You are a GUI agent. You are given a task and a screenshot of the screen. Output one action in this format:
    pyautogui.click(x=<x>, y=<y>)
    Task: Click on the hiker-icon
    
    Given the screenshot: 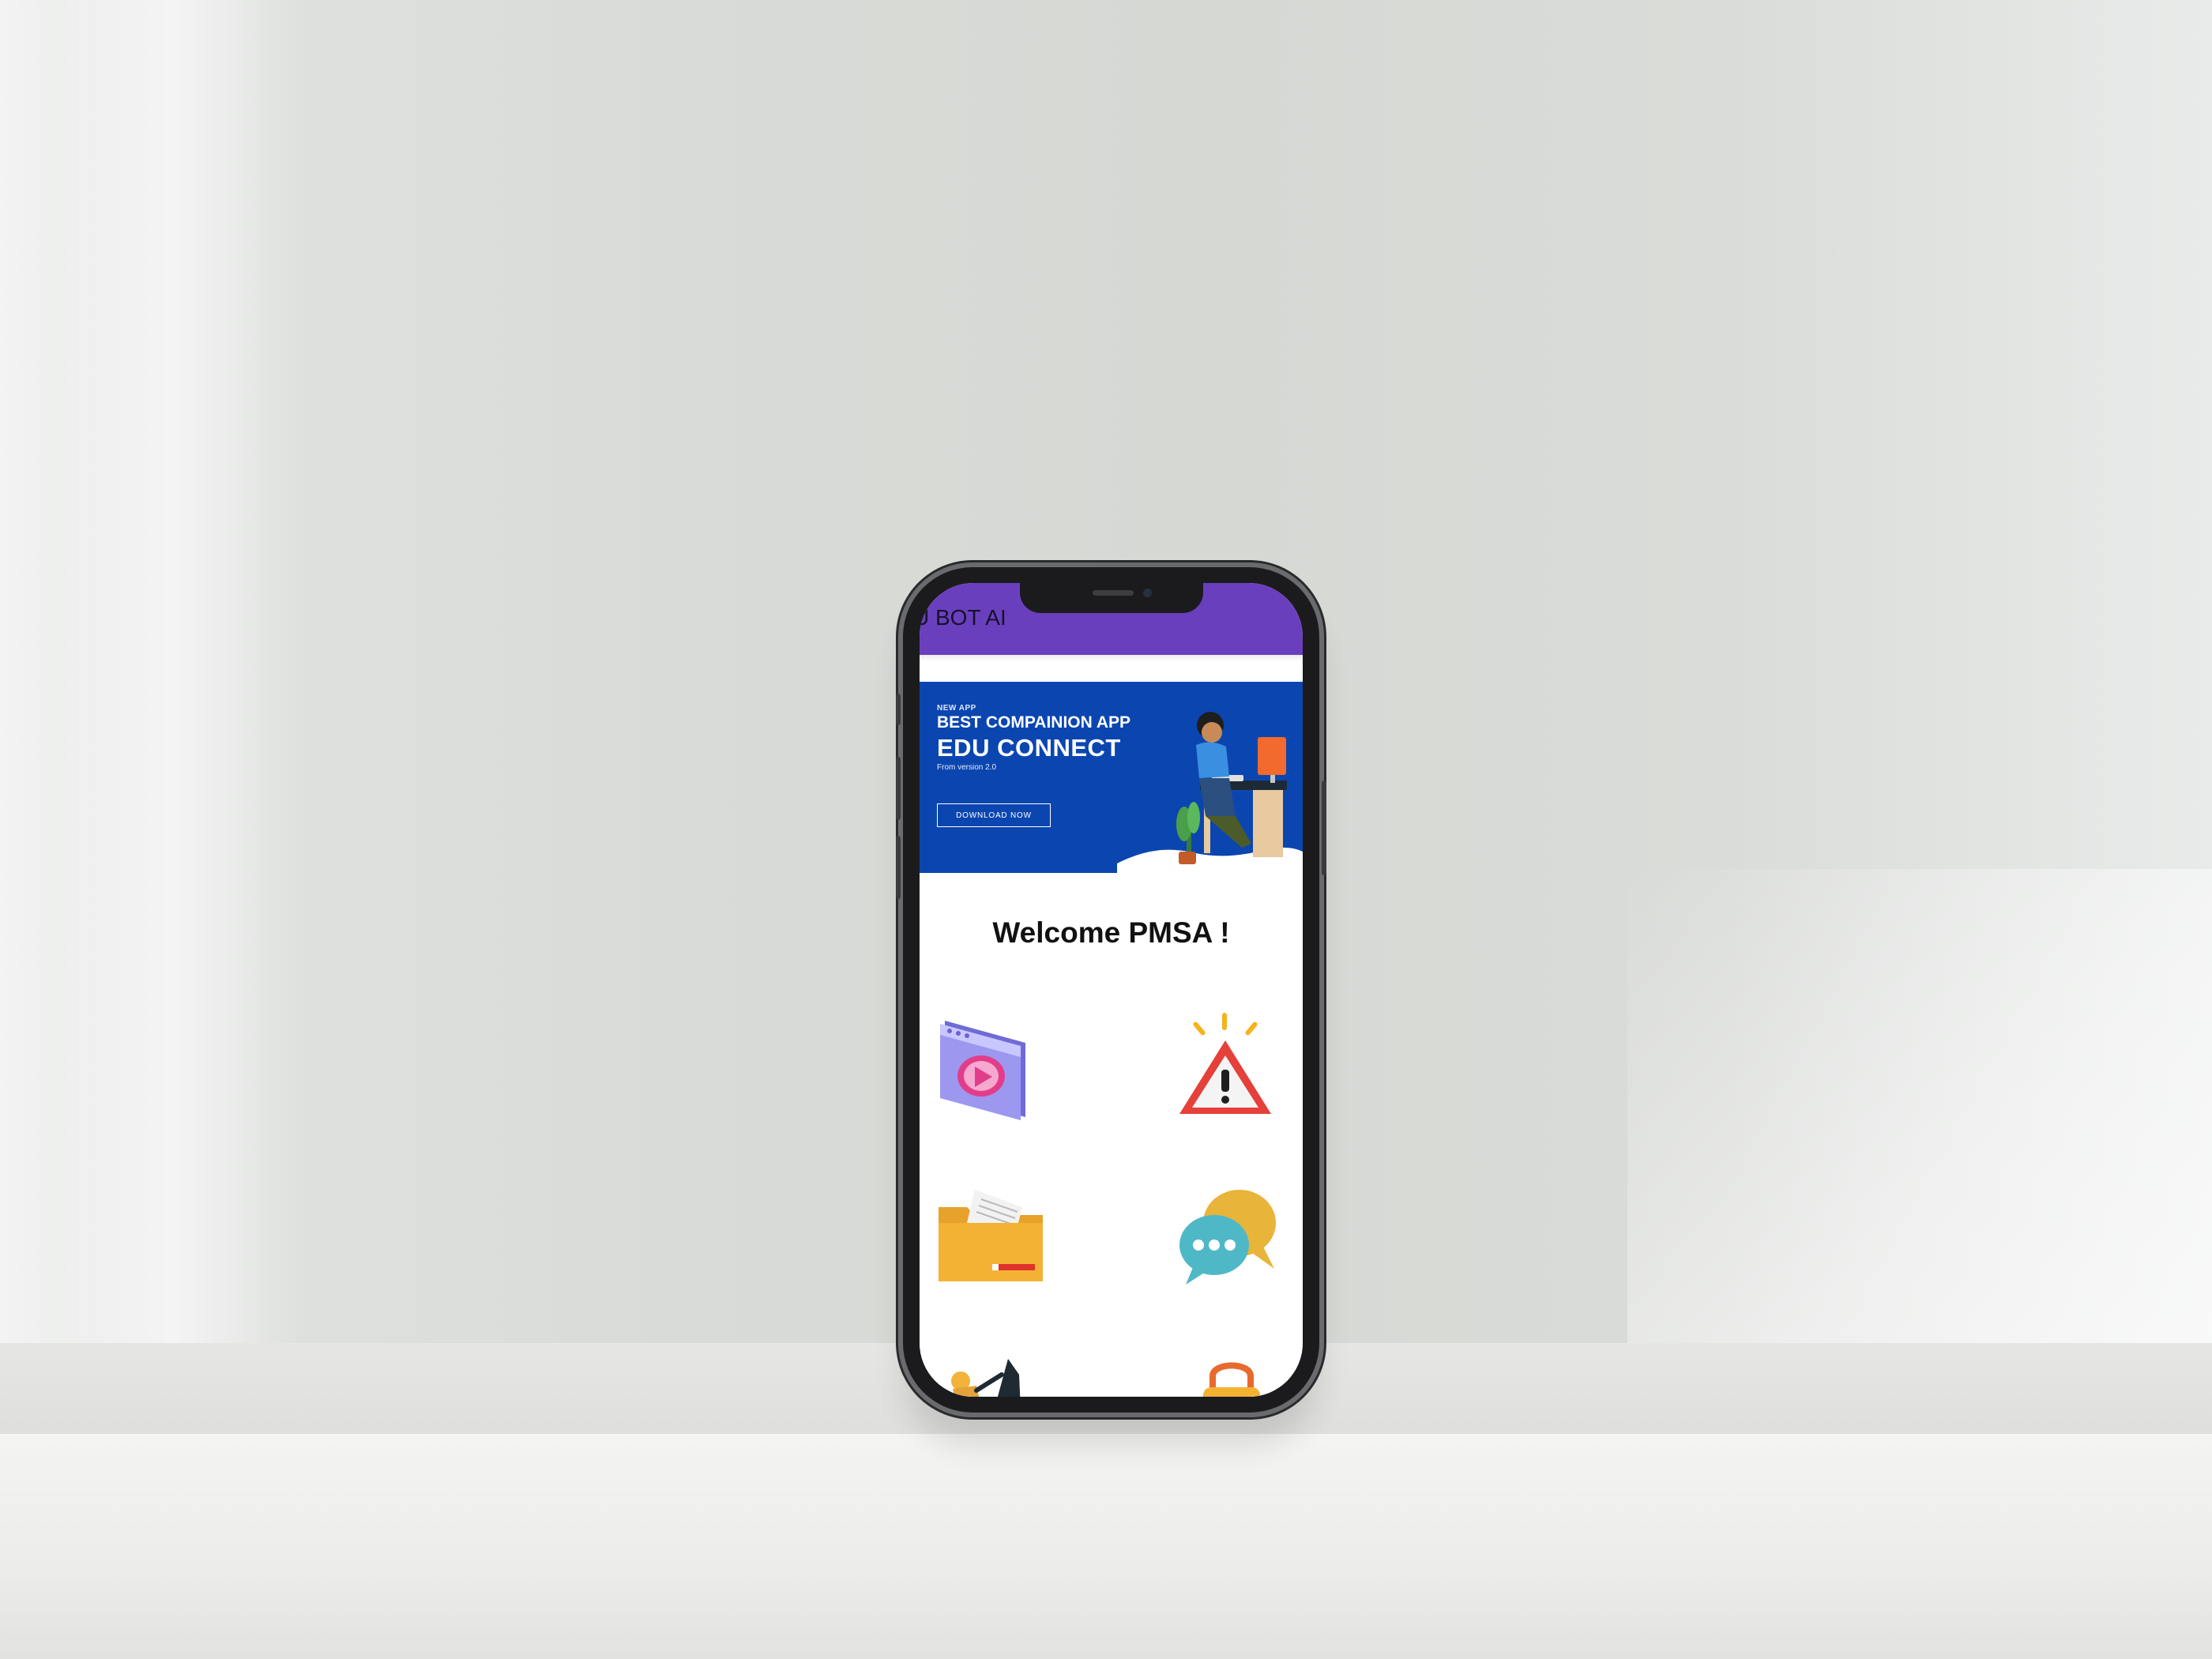 What is the action you would take?
    pyautogui.click(x=986, y=1378)
    